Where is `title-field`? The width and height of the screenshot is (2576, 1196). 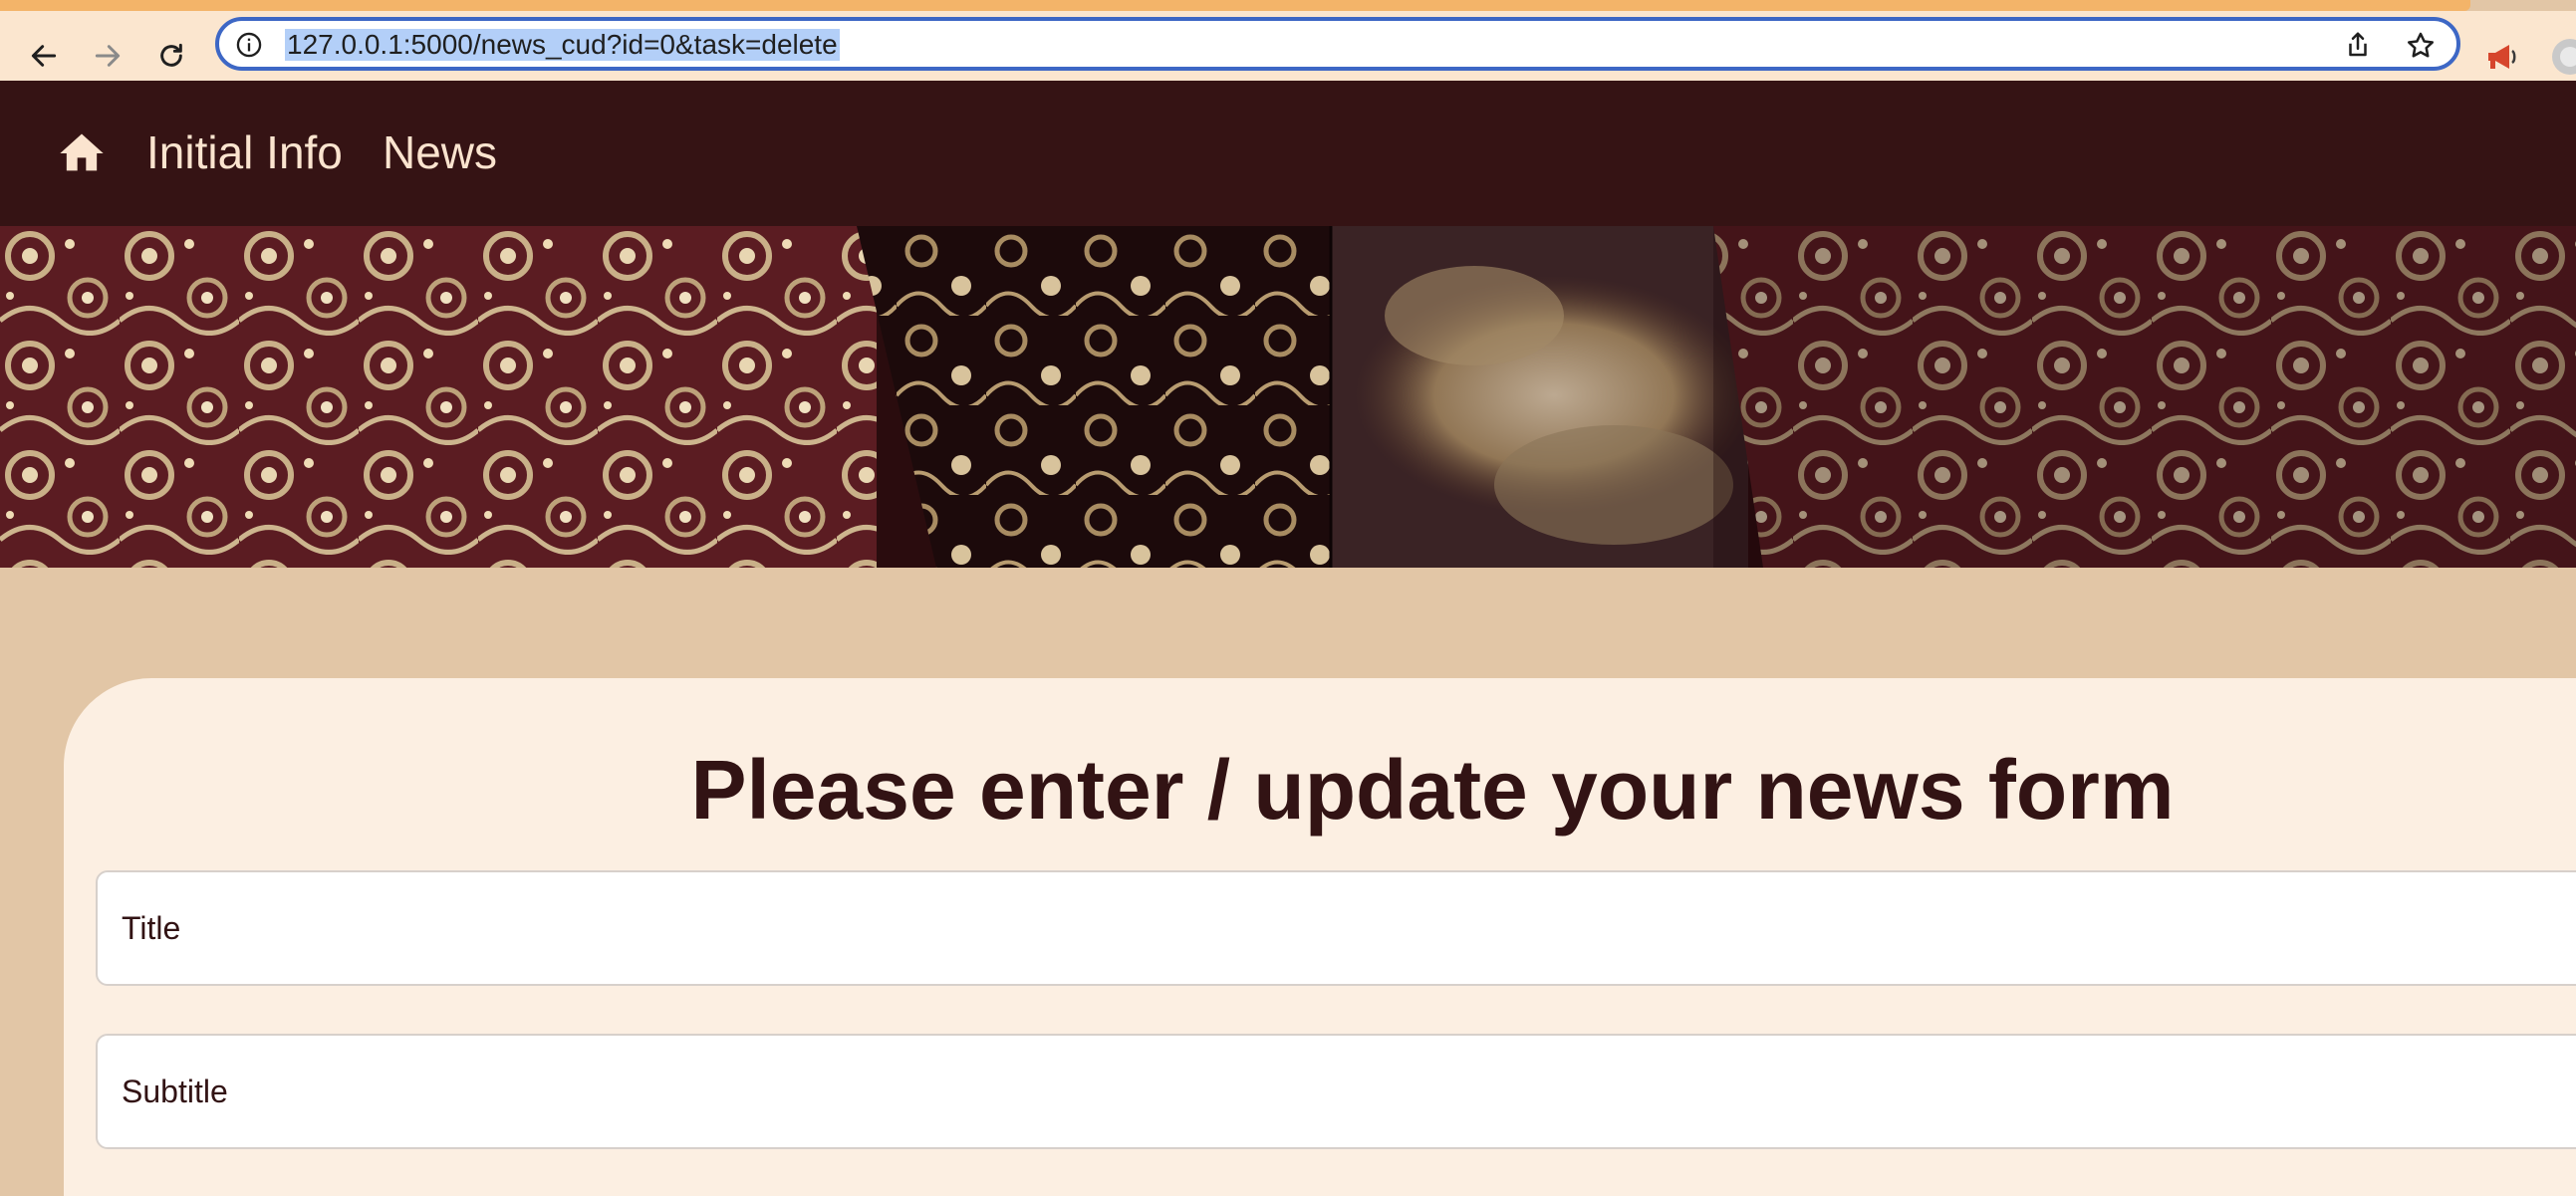
title-field is located at coordinates (1336, 928).